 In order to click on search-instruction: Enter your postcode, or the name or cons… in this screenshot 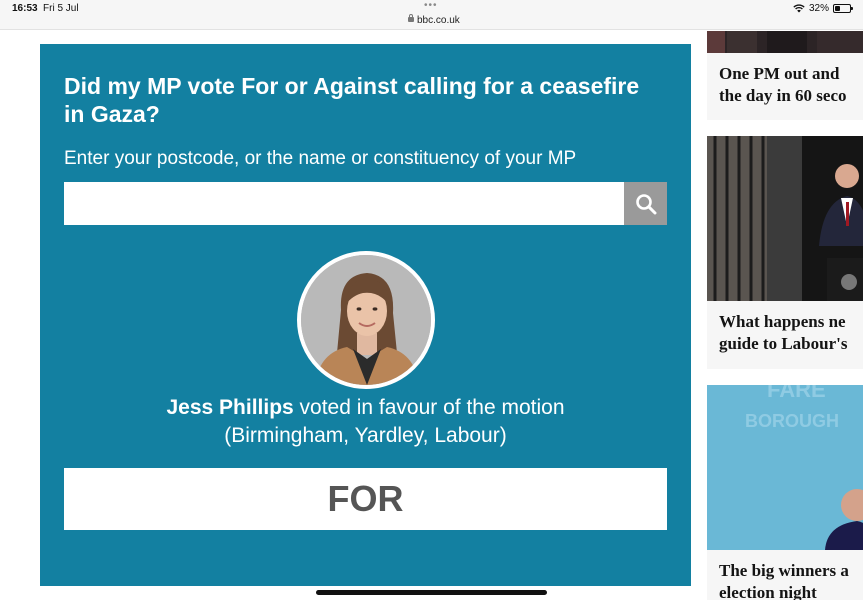, I will do `click(320, 158)`.